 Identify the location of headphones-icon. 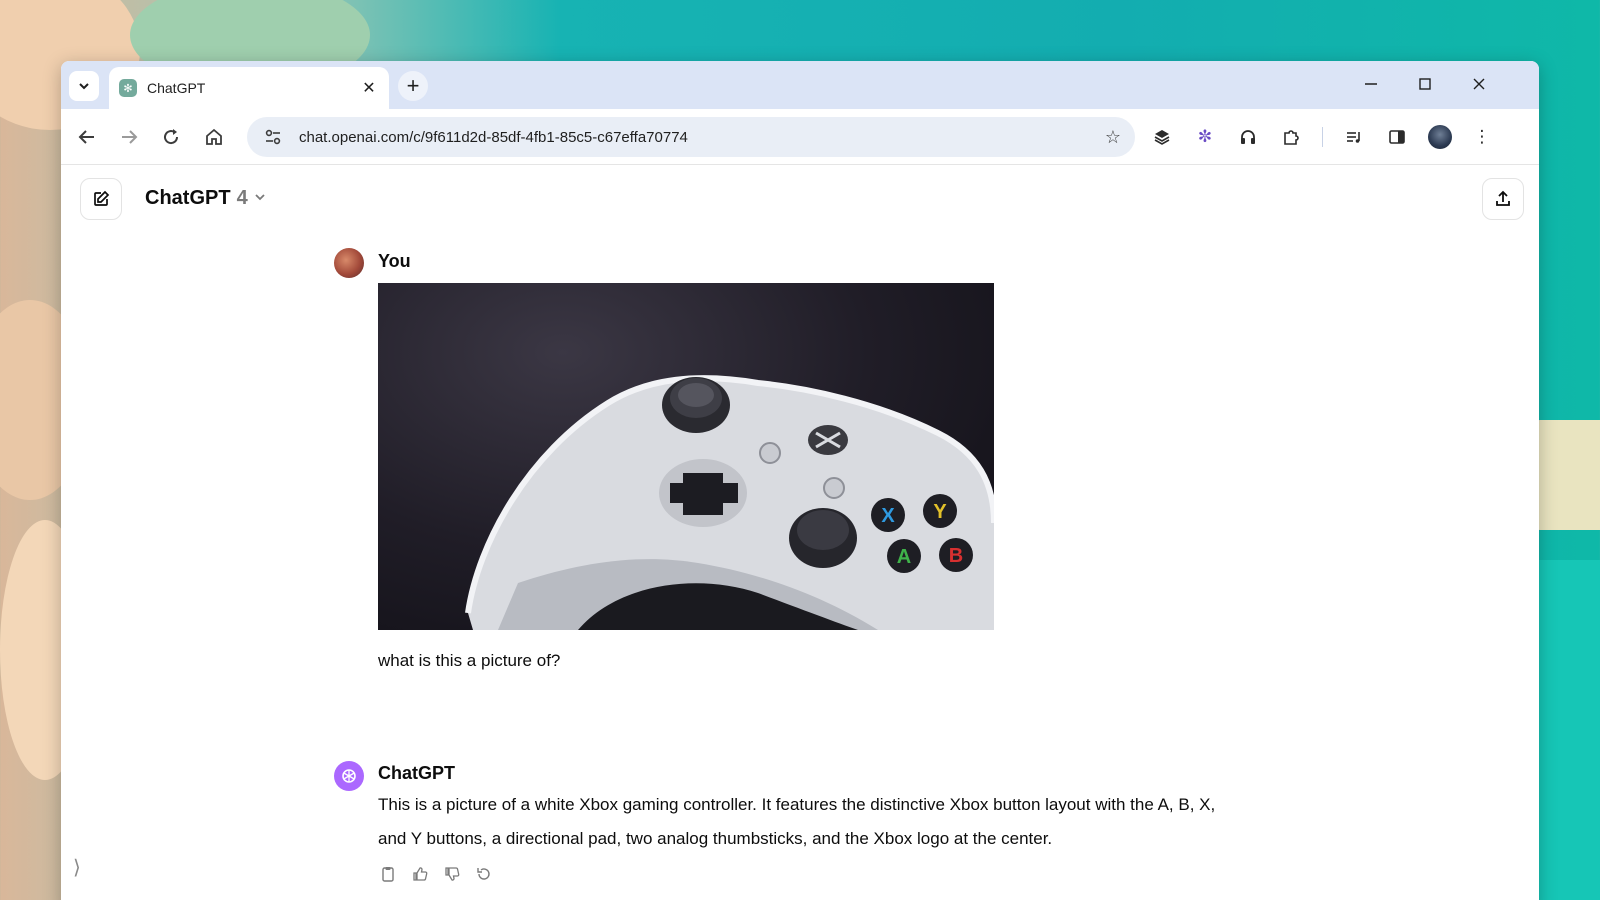
(1248, 137).